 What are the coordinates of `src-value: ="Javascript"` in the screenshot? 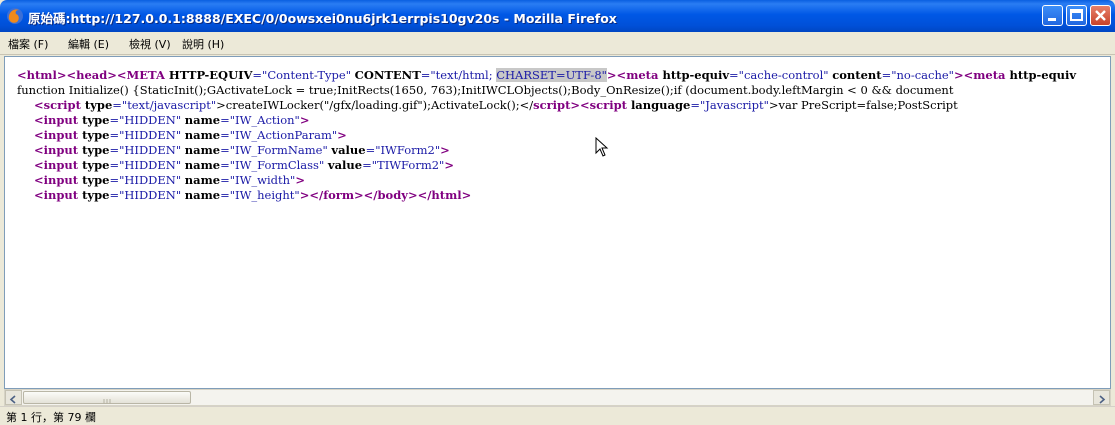 It's located at (729, 105).